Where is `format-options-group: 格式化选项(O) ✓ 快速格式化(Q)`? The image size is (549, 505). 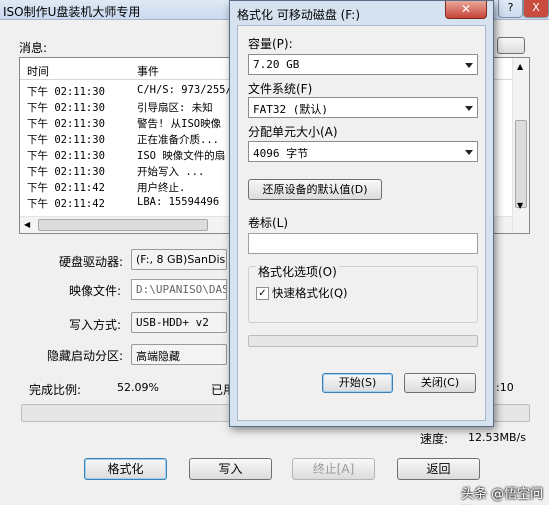 format-options-group: 格式化选项(O) ✓ 快速格式化(Q) is located at coordinates (363, 293).